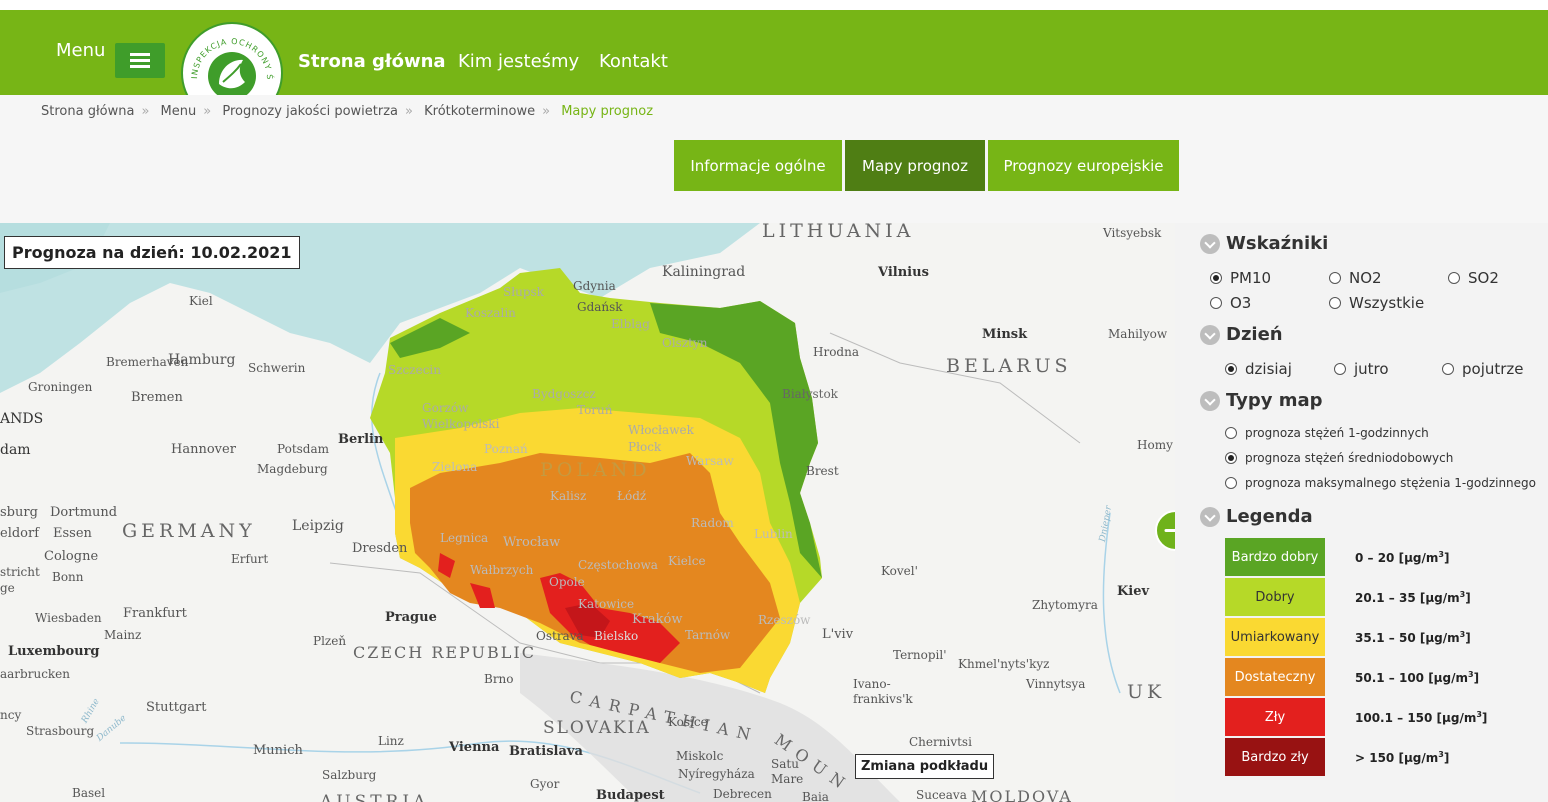 This screenshot has width=1548, height=802. I want to click on section-map-types: Typy map, so click(1261, 400).